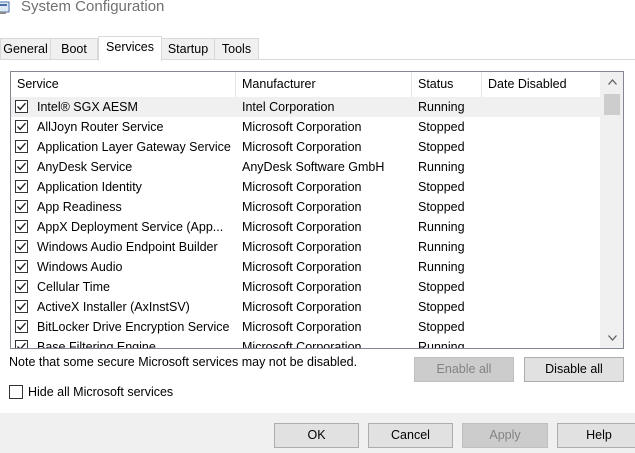  What do you see at coordinates (612, 338) in the screenshot?
I see `chevron-down-icon` at bounding box center [612, 338].